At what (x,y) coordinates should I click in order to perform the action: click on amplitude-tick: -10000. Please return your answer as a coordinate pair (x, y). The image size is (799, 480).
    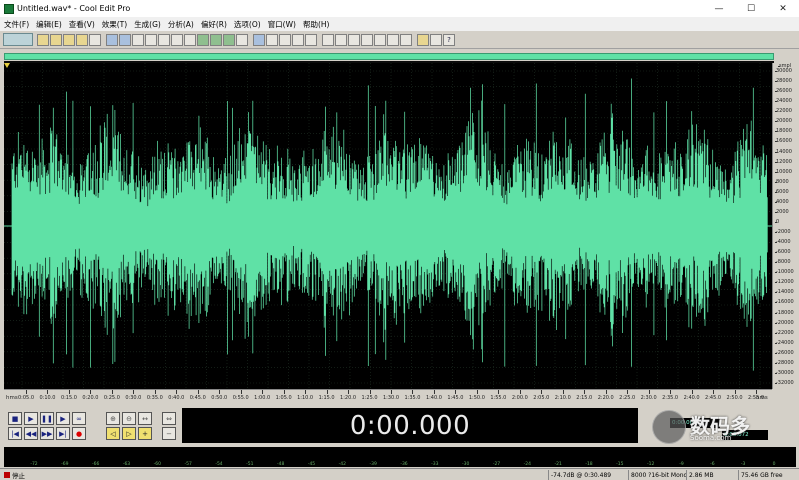
    Looking at the image, I should click on (784, 272).